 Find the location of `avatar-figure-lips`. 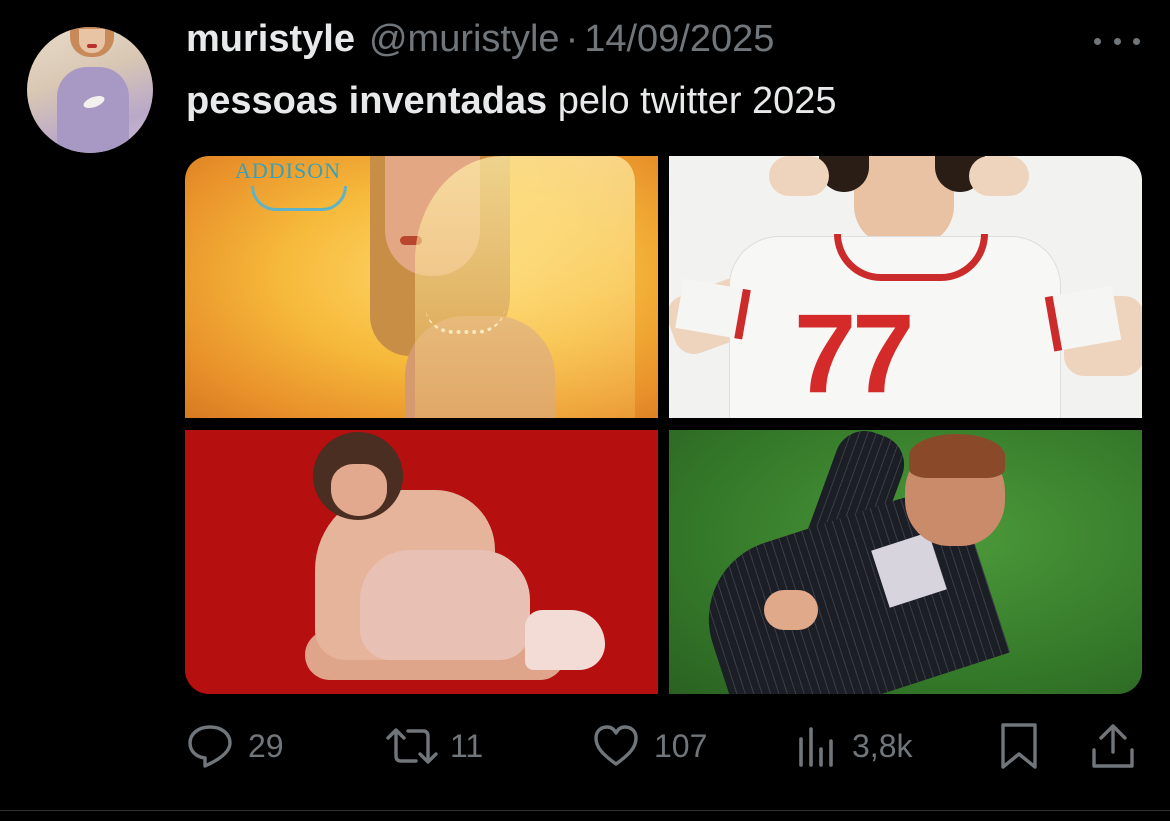

avatar-figure-lips is located at coordinates (92, 46).